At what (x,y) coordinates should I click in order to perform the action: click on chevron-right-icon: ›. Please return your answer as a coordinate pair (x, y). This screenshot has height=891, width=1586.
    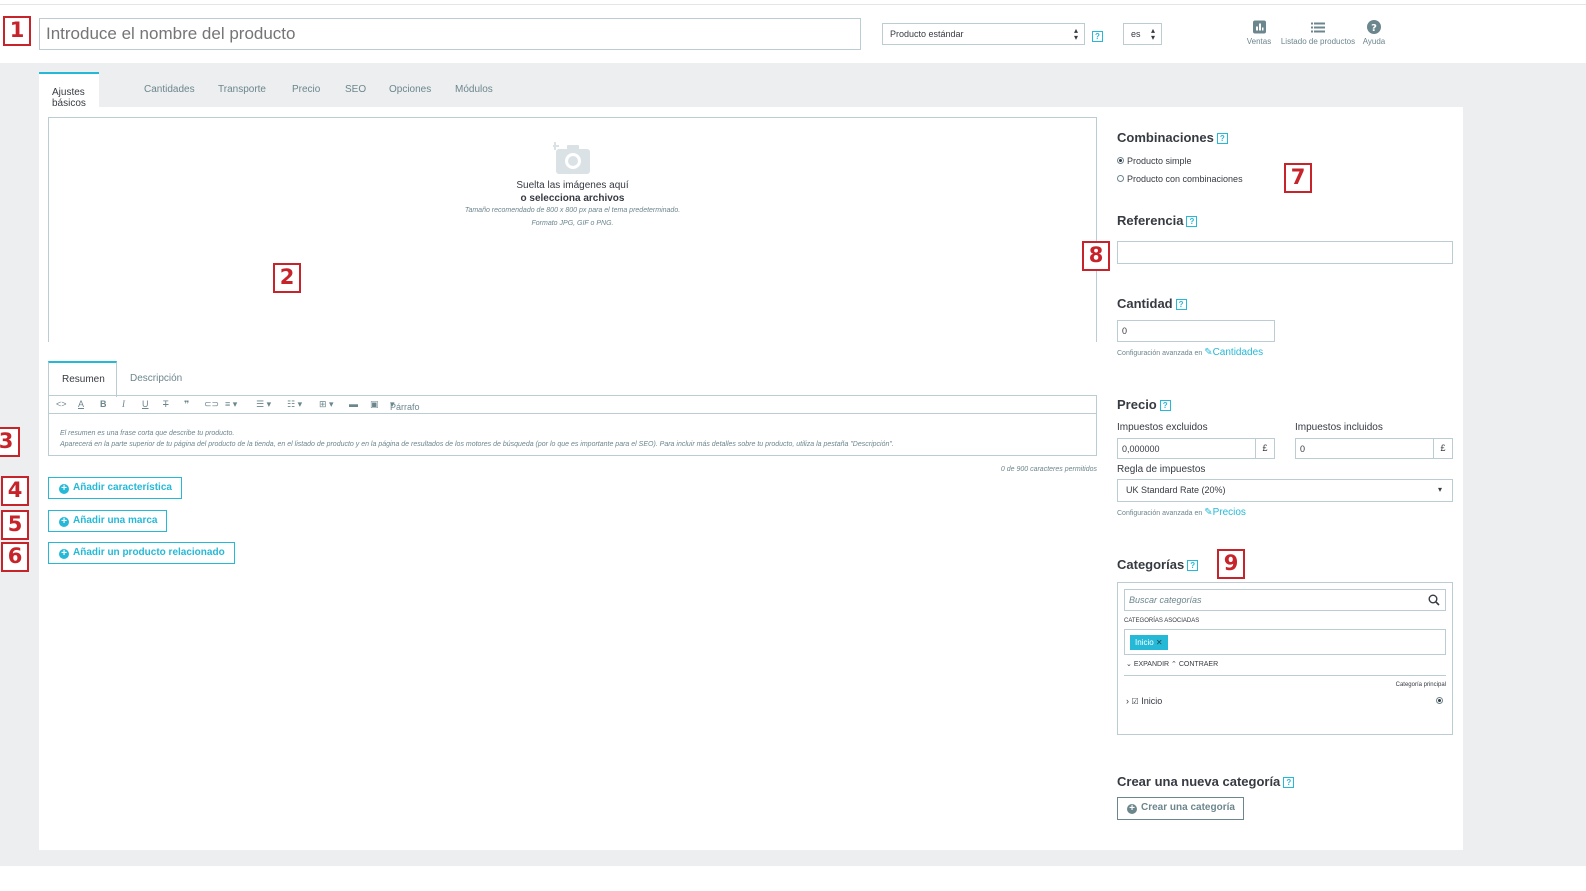
    Looking at the image, I should click on (1127, 701).